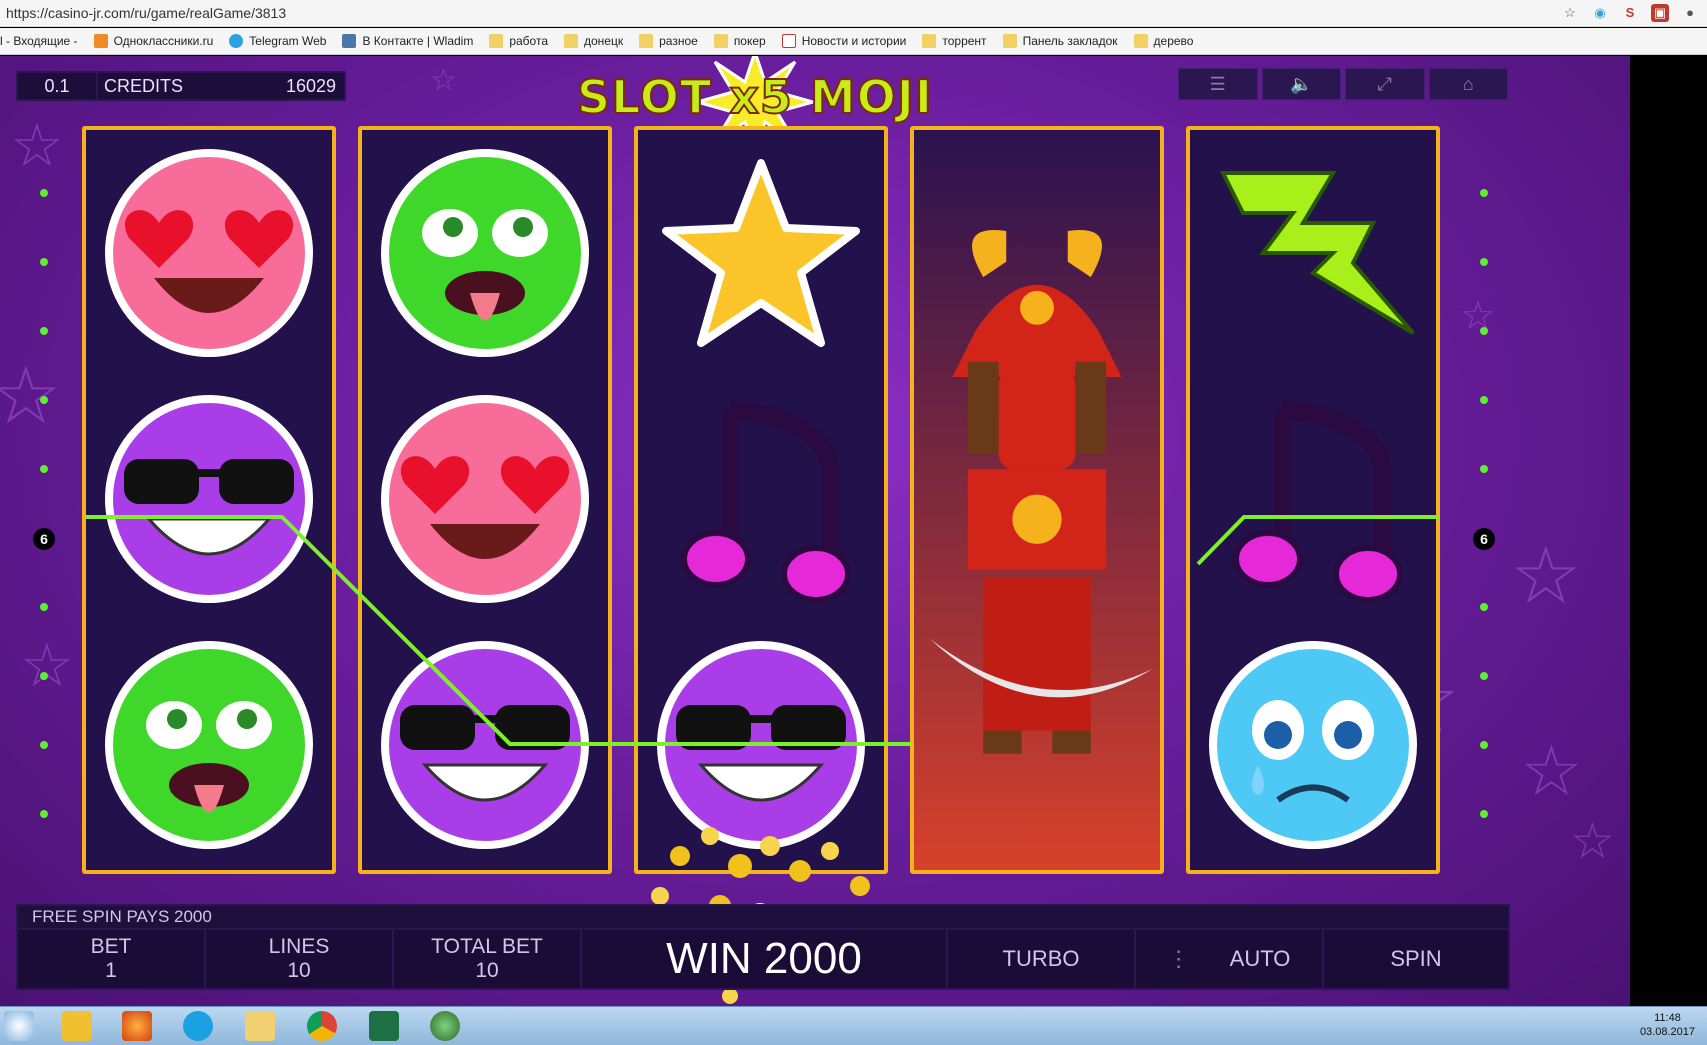 This screenshot has height=1045, width=1707. What do you see at coordinates (485, 253) in the screenshot?
I see `sick-tongue-emoji-icon` at bounding box center [485, 253].